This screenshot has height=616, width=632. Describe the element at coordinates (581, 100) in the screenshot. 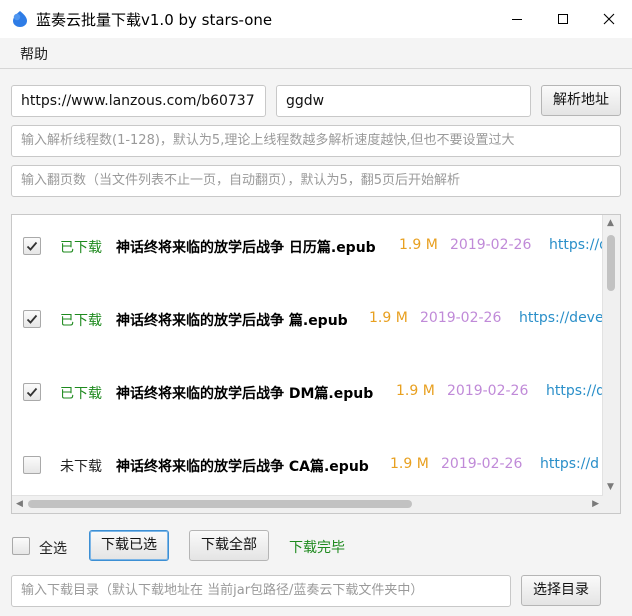

I see `parse-address-button: 解析地址` at that location.